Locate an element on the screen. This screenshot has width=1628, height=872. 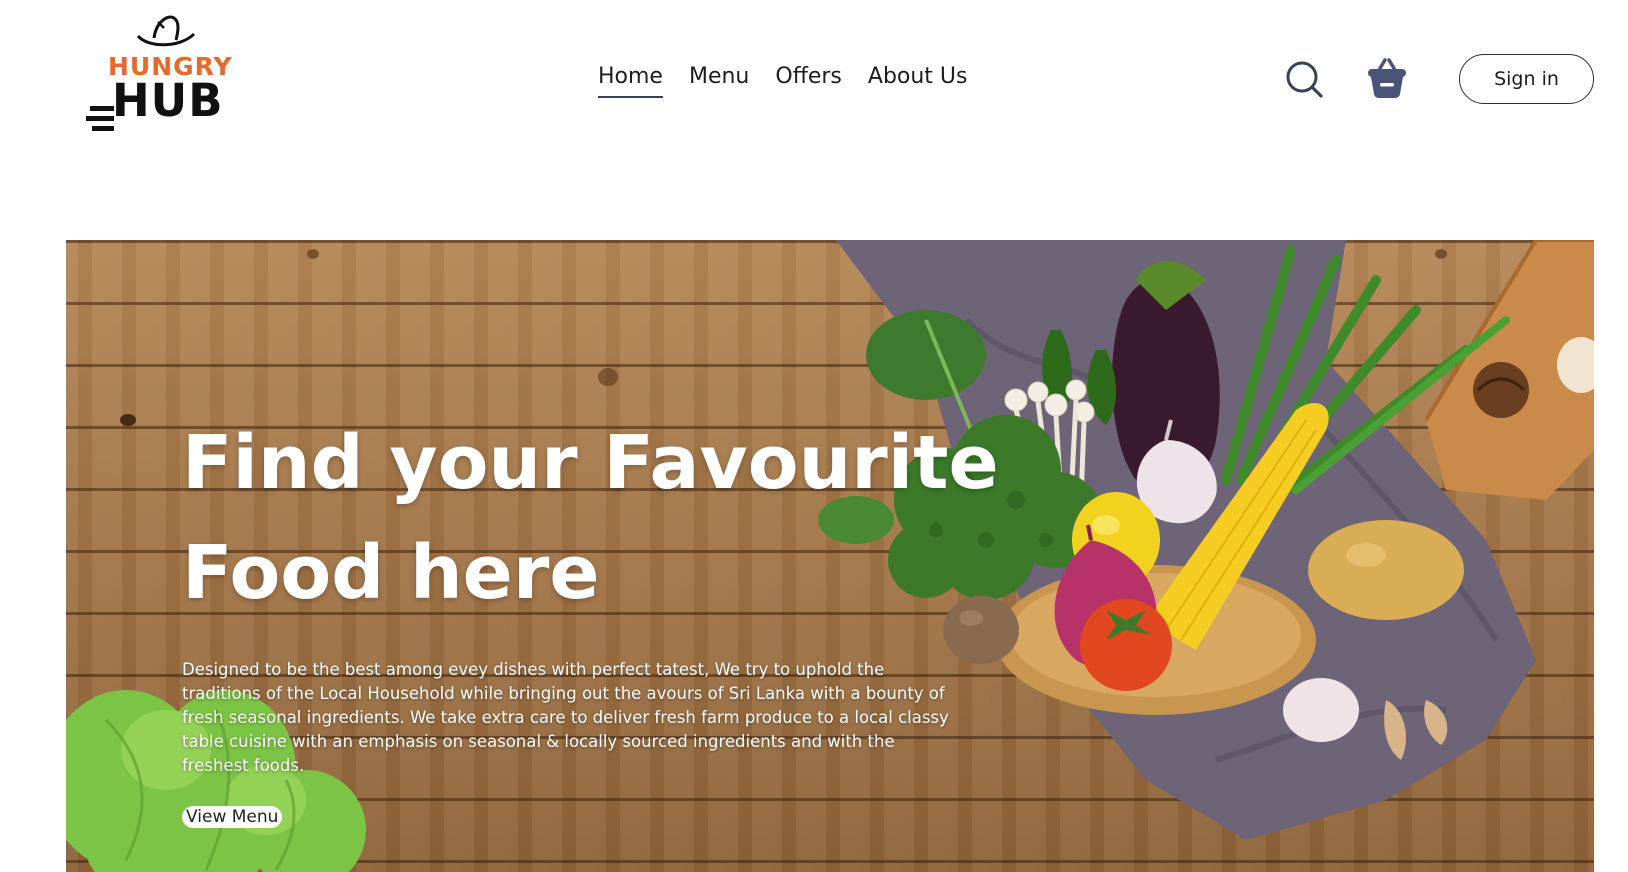
hero-title: Find your Favourite Food here is located at coordinates (590, 518).